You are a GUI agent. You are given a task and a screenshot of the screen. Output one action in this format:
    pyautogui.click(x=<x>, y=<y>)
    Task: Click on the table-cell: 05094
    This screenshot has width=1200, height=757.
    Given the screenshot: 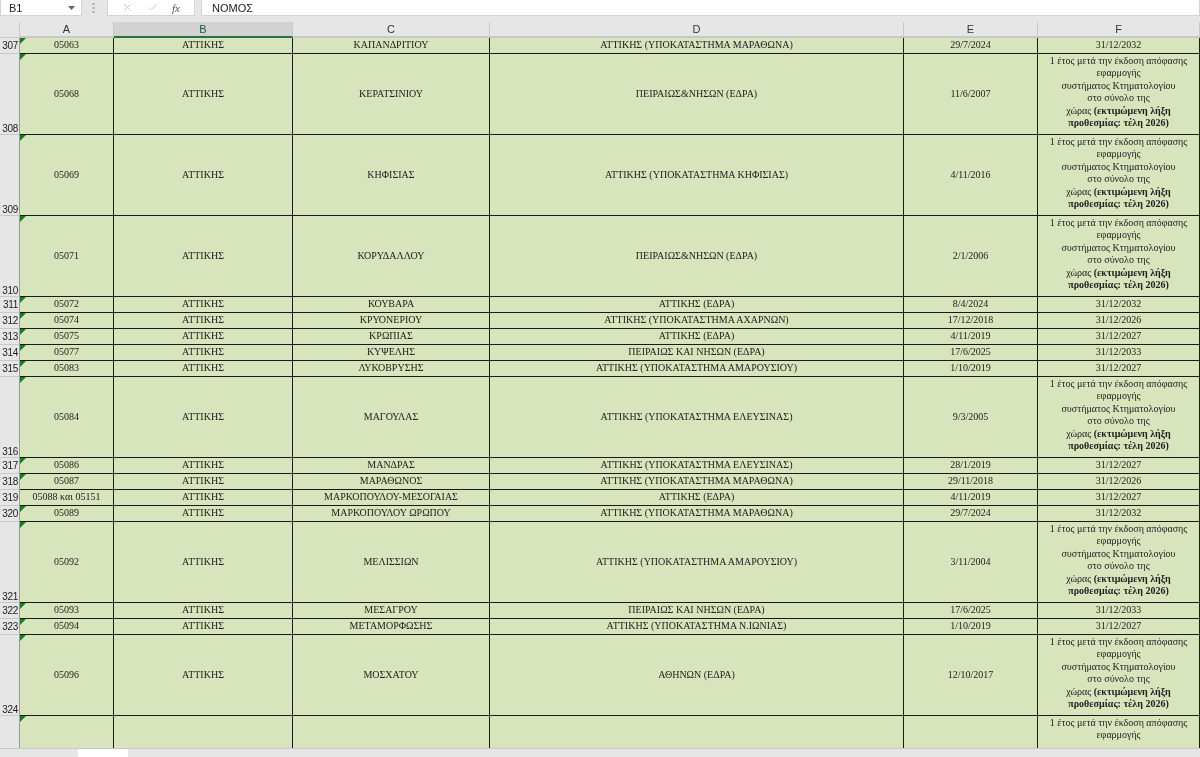 What is the action you would take?
    pyautogui.click(x=67, y=627)
    